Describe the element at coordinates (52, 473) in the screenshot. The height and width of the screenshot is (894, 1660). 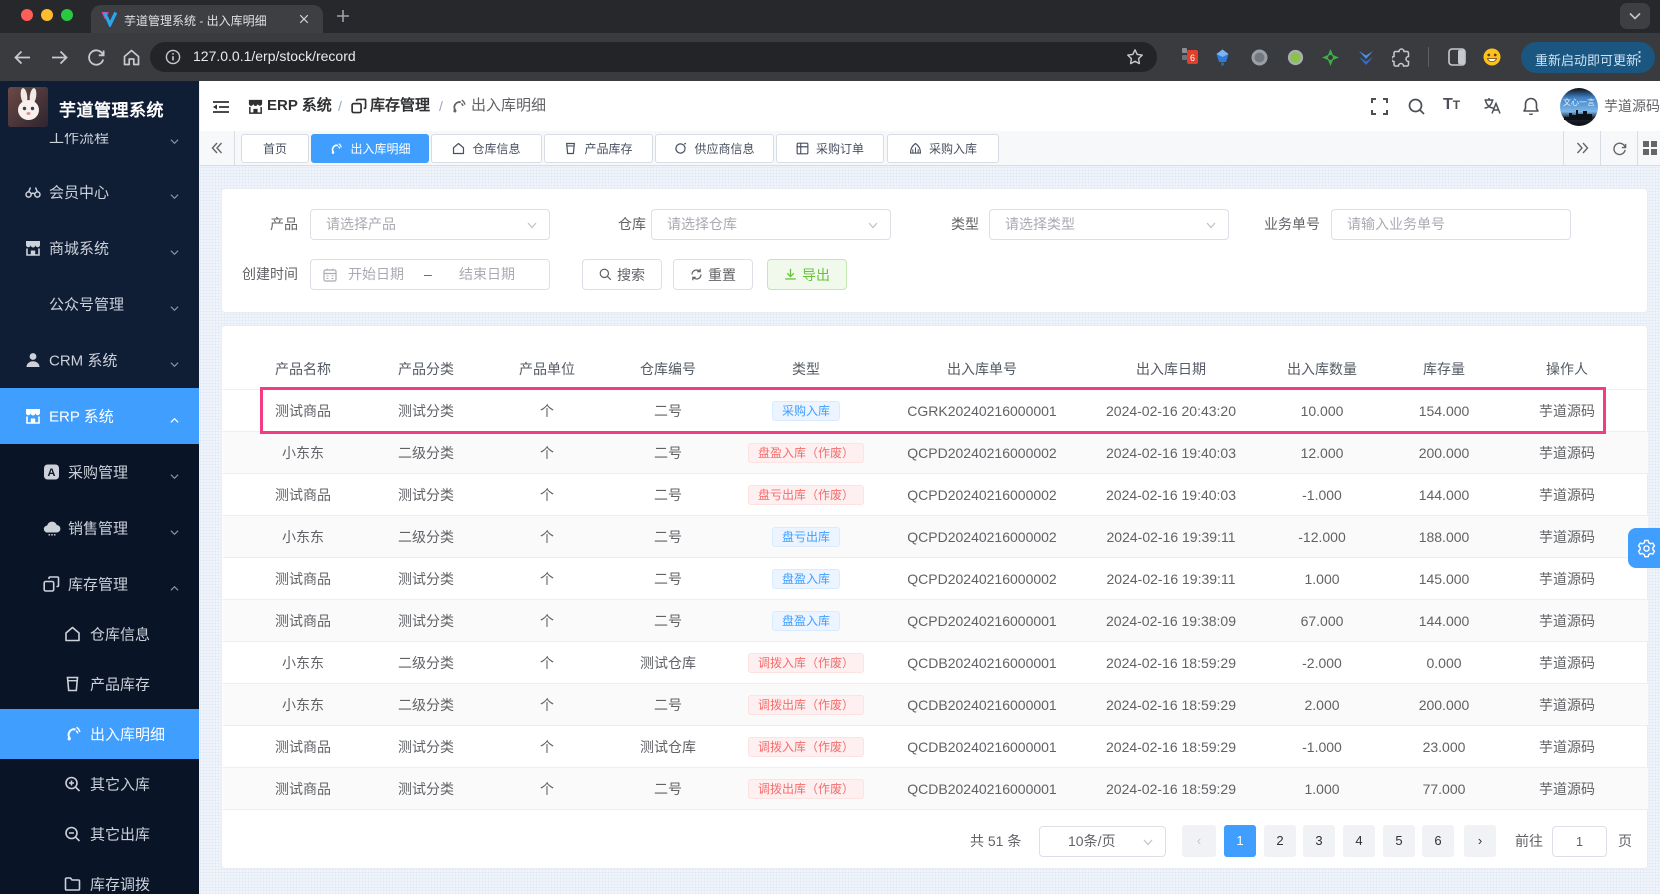
I see `svg-text: A` at that location.